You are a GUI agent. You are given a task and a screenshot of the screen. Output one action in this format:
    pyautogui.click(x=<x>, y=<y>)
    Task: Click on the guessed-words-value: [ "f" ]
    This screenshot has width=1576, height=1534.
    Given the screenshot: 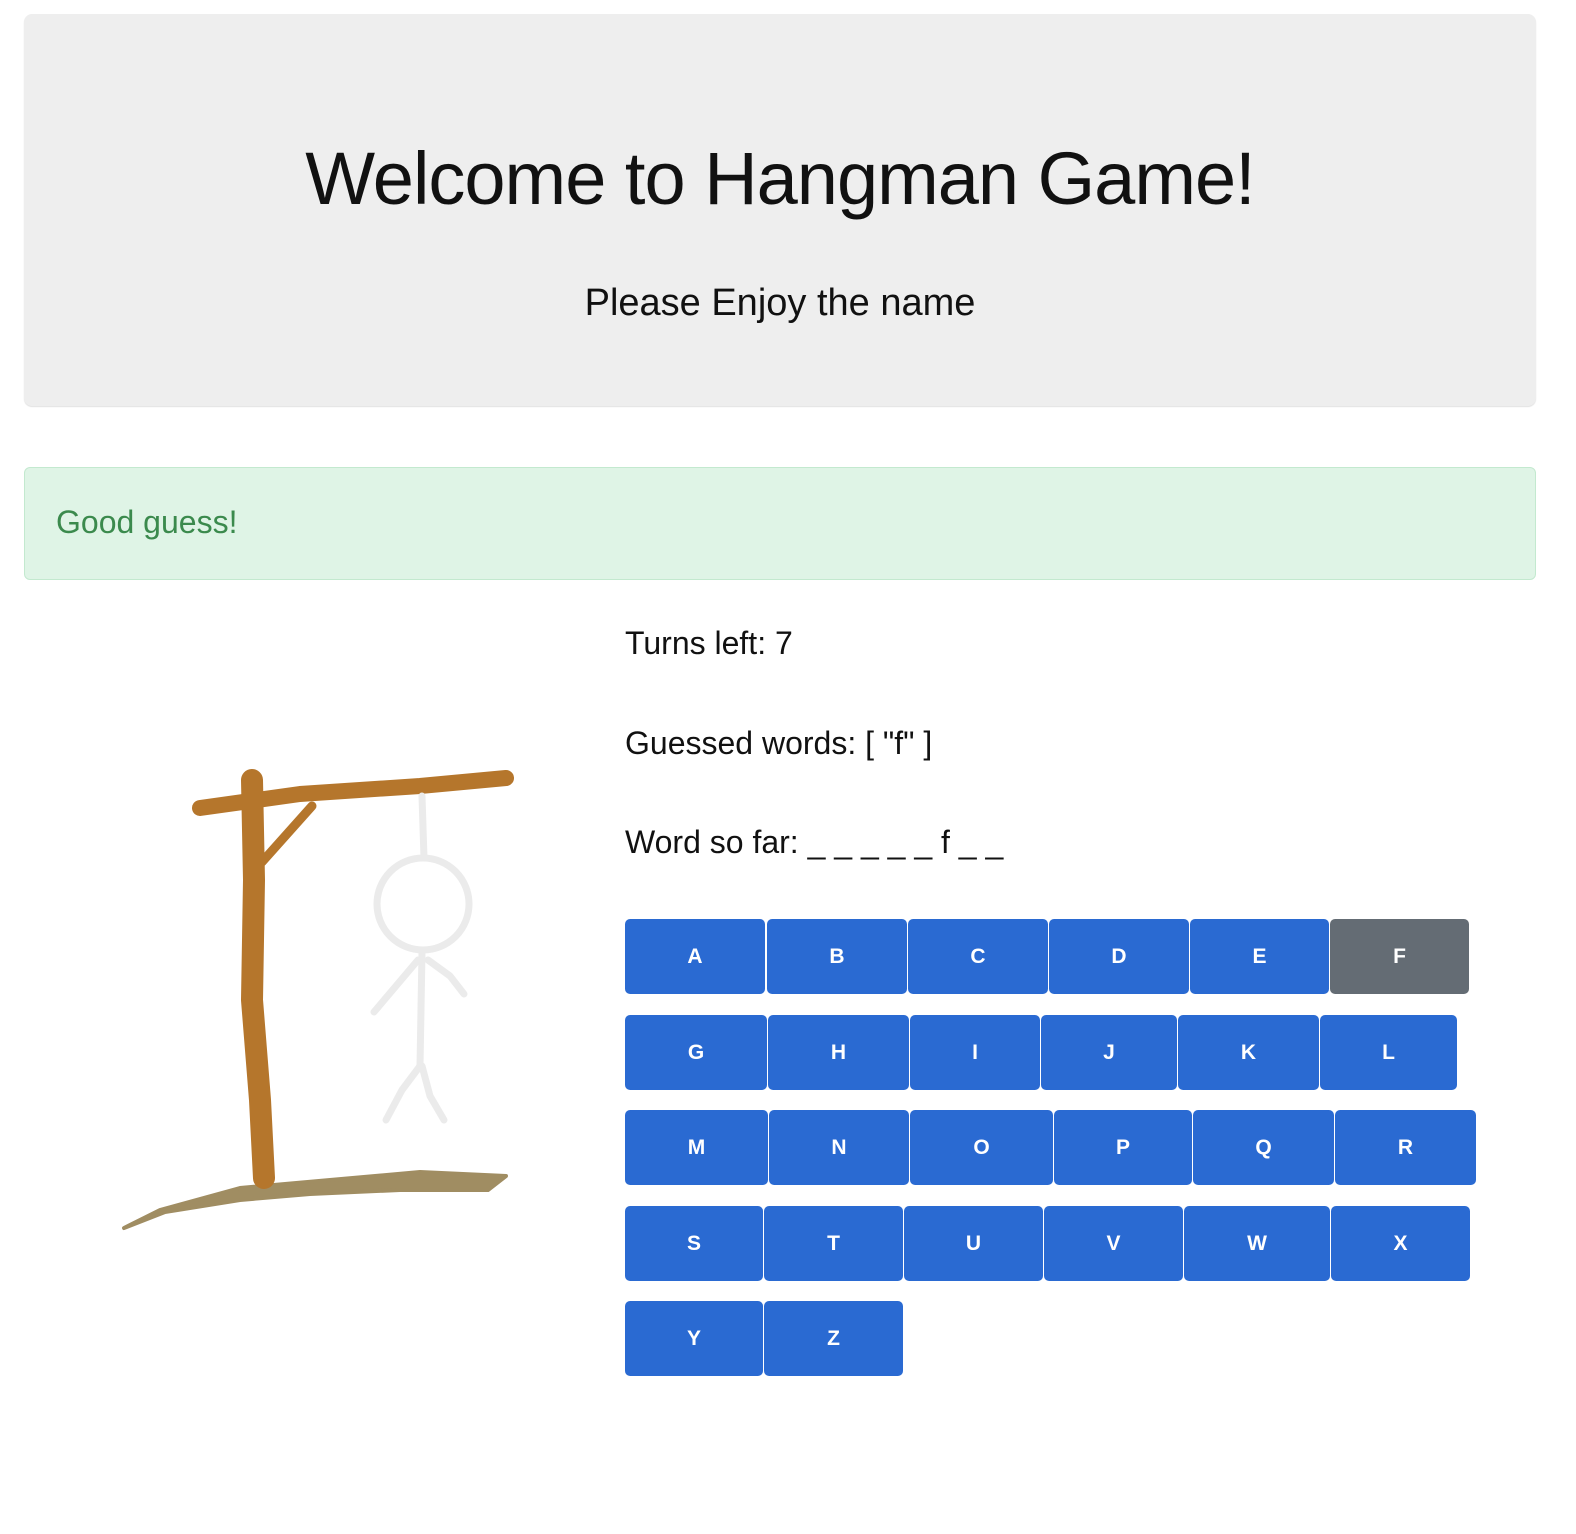 What is the action you would take?
    pyautogui.click(x=899, y=743)
    